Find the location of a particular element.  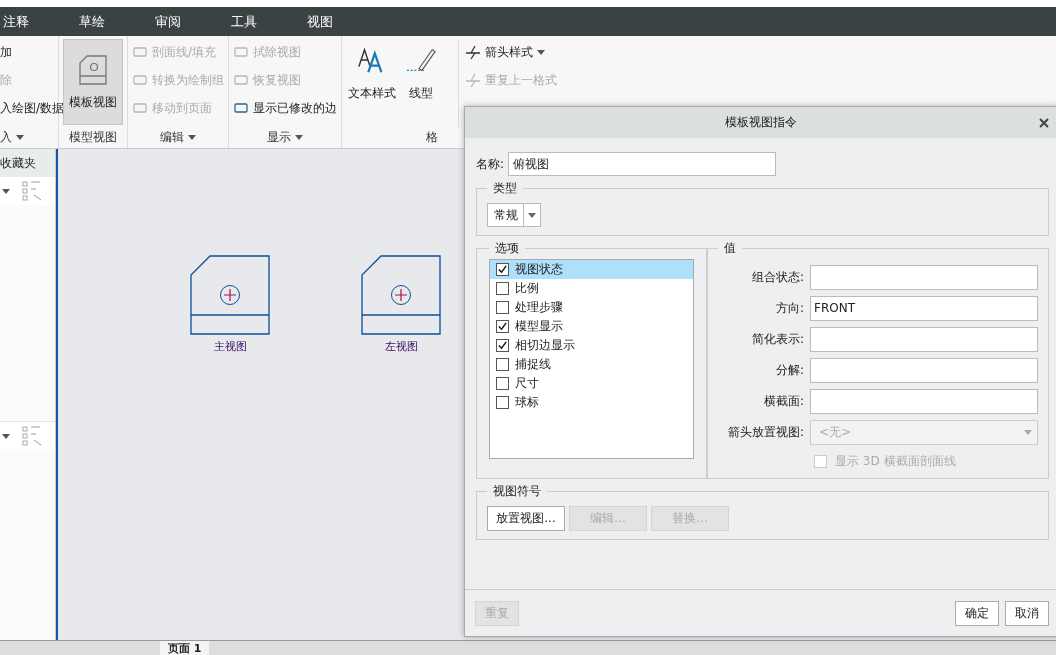

option-item: 相切边显示 is located at coordinates (591, 345).